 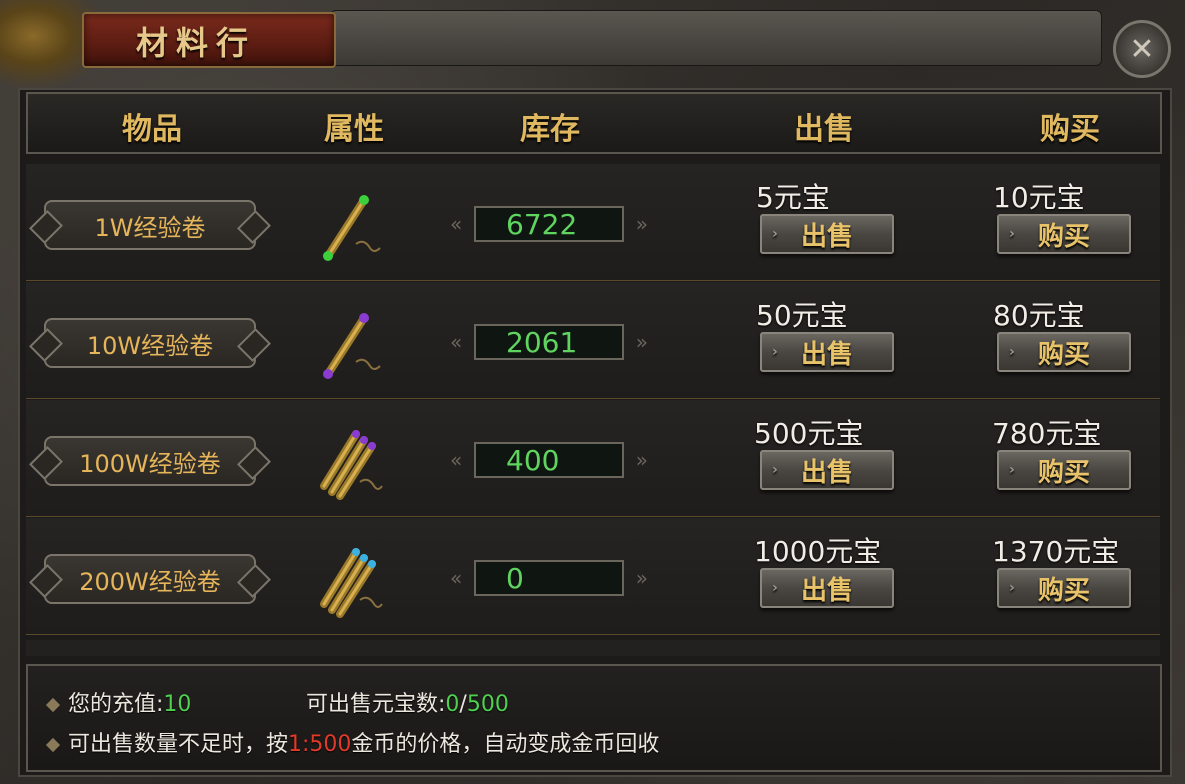 I want to click on table-row: 1W经验卷 « 6722 » 5元宝 › 出售 10元宝 › 购买, so click(x=593, y=222).